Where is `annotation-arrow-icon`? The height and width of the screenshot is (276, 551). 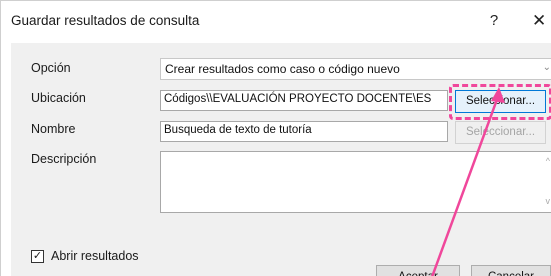 annotation-arrow-icon is located at coordinates (468, 181).